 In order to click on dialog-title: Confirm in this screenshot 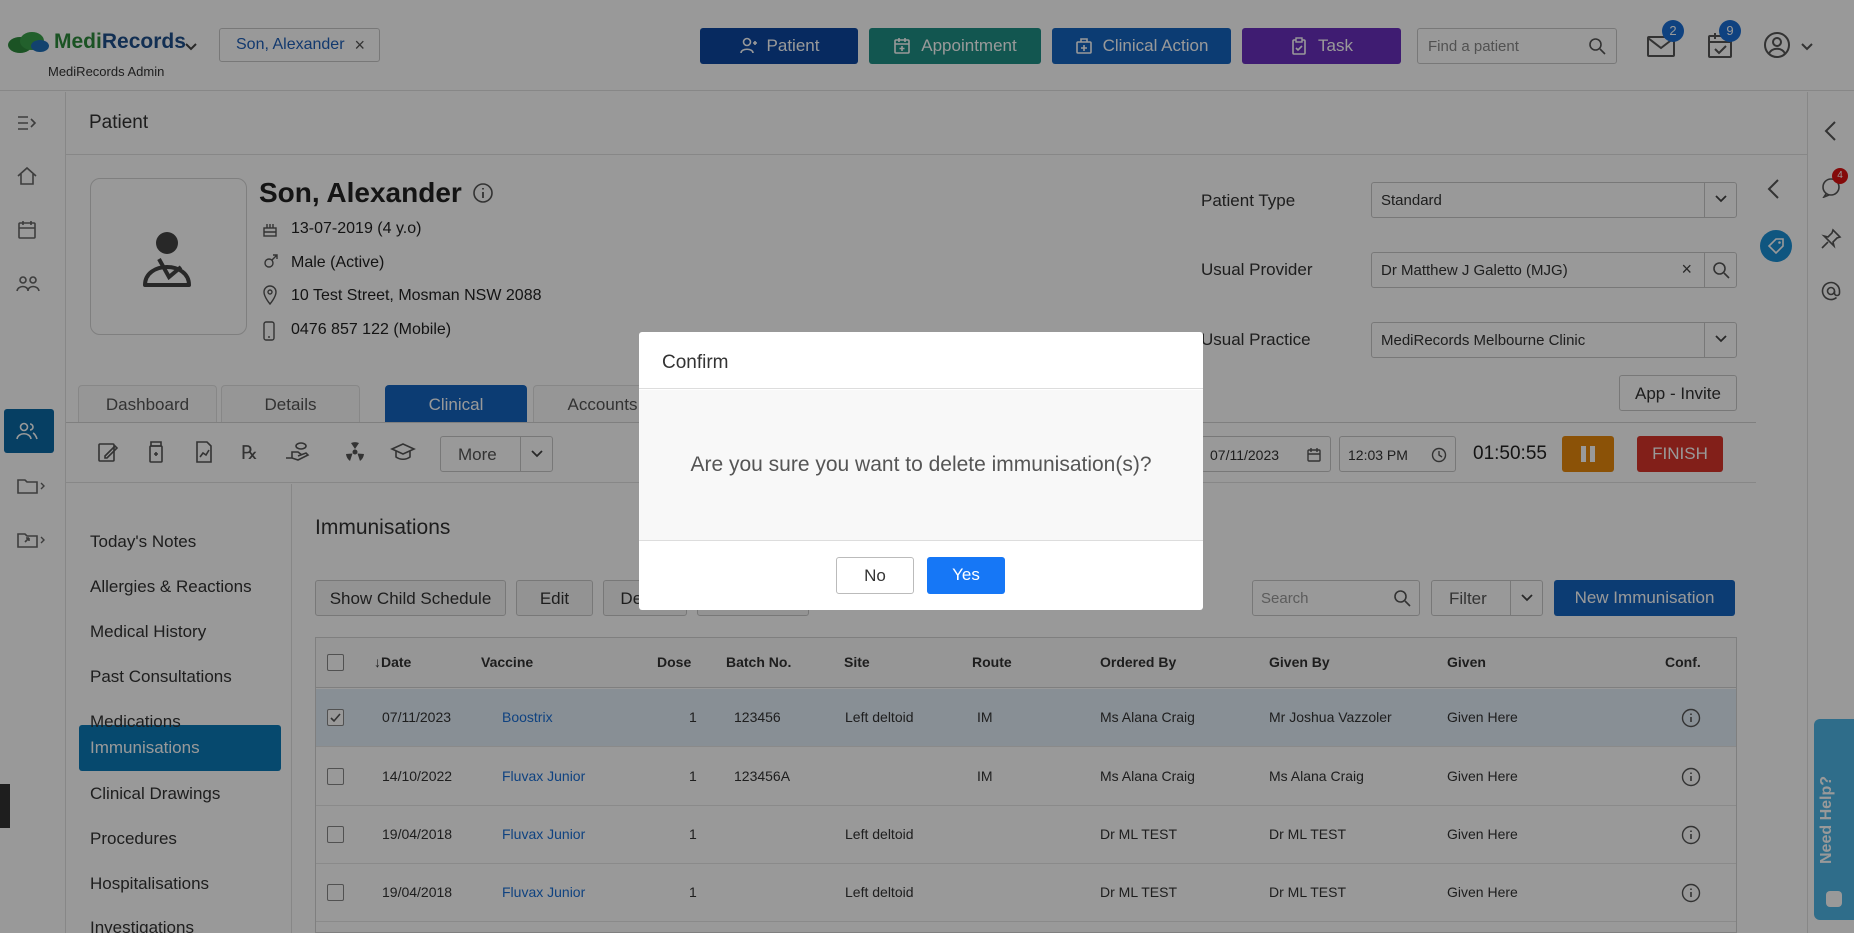, I will do `click(695, 362)`.